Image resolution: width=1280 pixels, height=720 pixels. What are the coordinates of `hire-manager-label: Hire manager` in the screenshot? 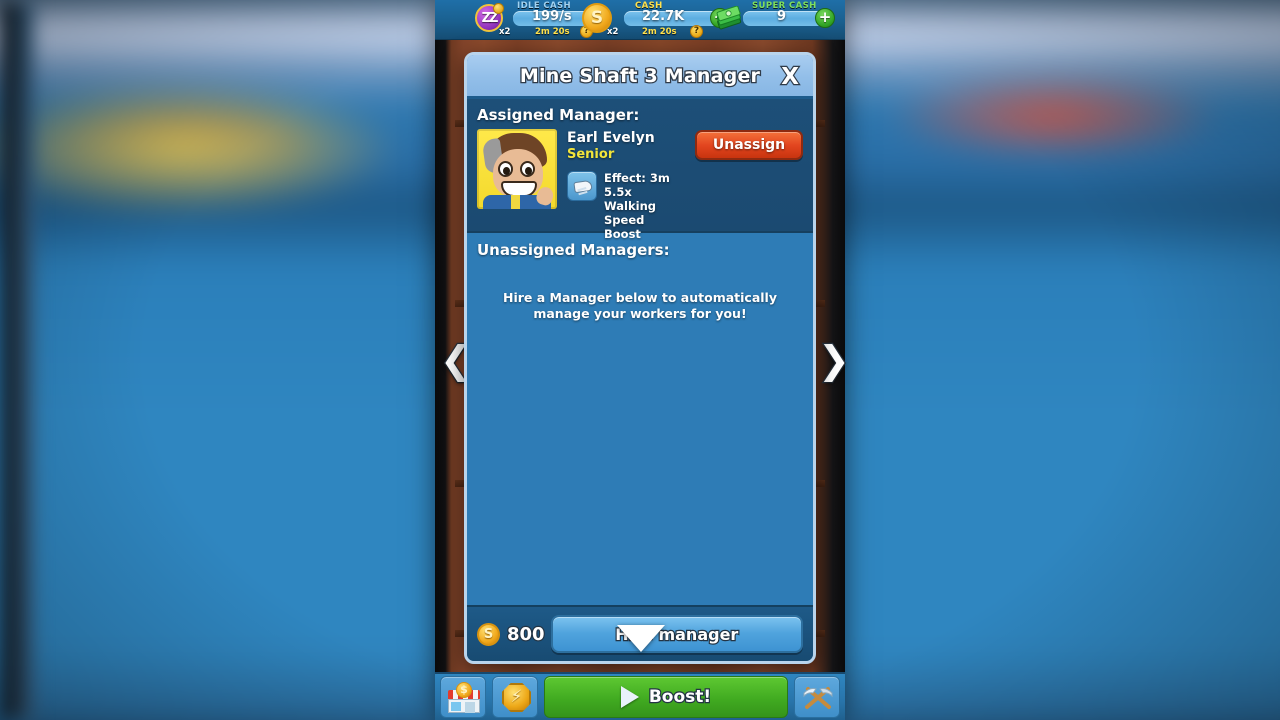 It's located at (676, 633).